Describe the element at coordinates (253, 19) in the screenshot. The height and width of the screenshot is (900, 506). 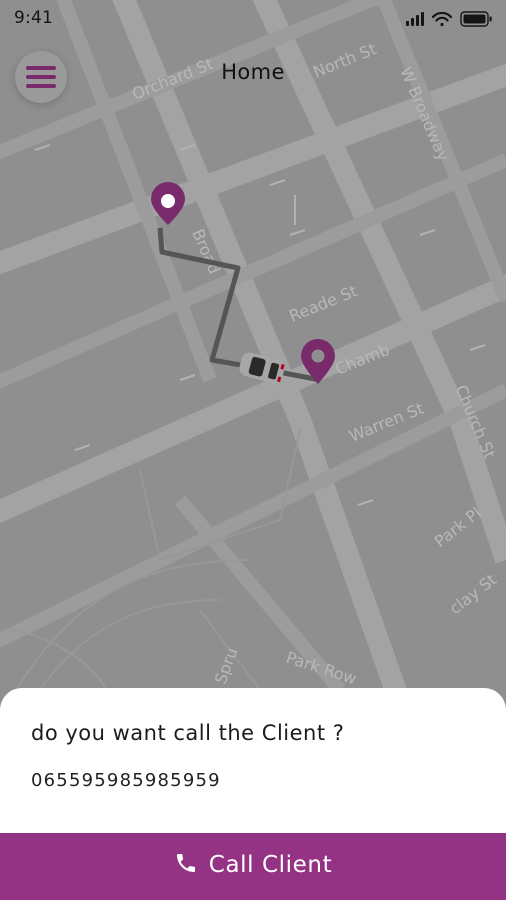
I see `status-bar: 9:41` at that location.